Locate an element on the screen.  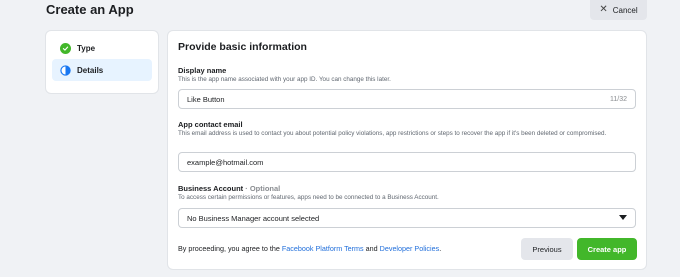
card-title: Provide basic information is located at coordinates (242, 47).